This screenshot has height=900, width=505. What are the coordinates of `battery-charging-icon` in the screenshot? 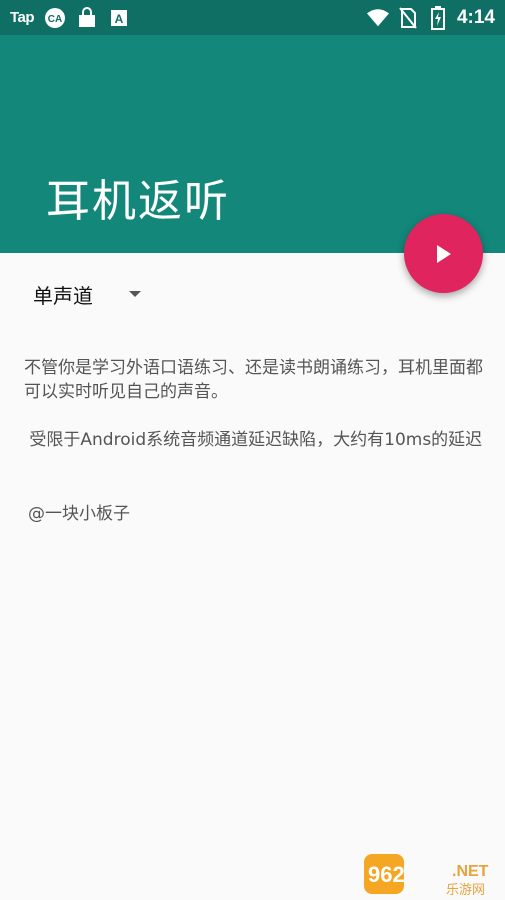 It's located at (438, 17).